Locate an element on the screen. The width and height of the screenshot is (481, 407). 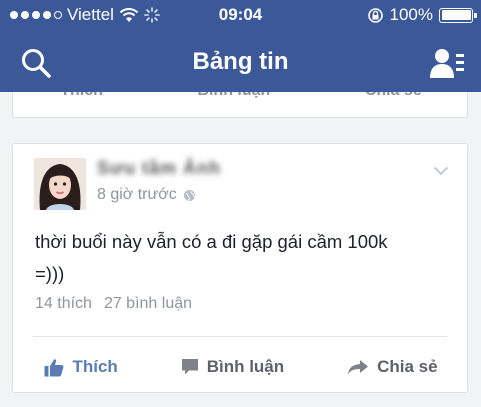
chevron-down-icon is located at coordinates (441, 171).